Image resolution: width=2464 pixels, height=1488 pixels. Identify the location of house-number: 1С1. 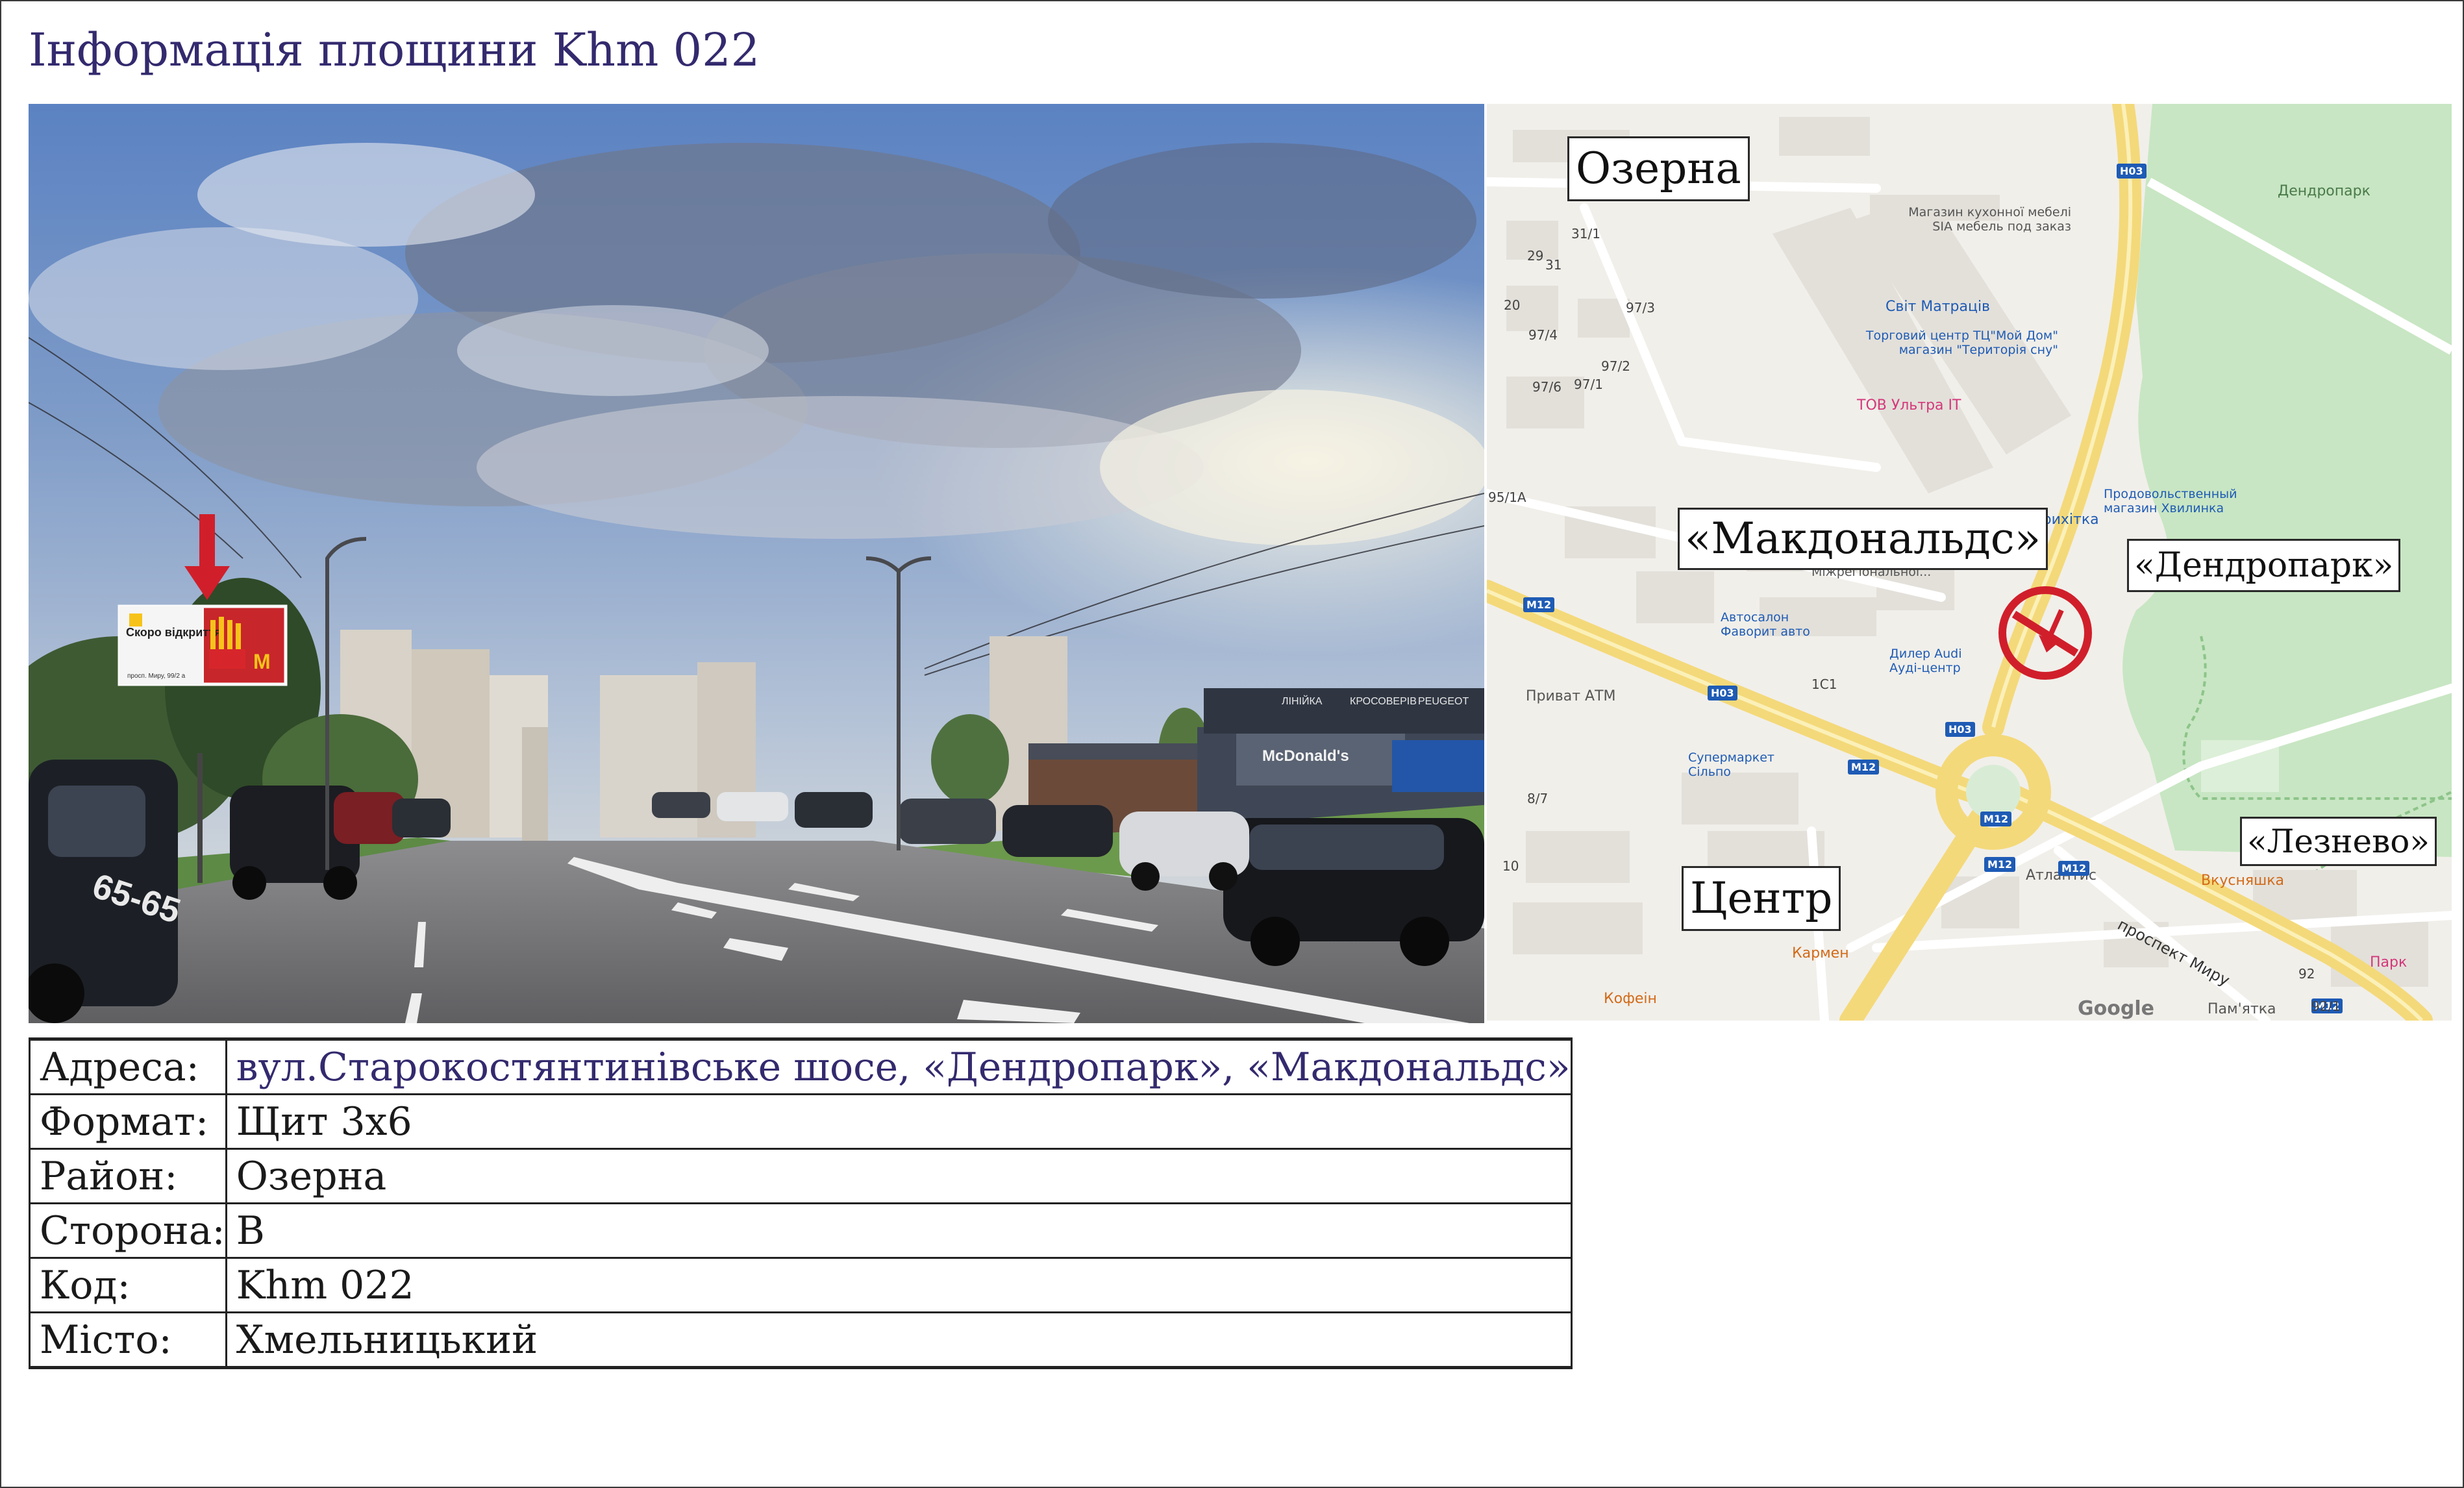
(1824, 684).